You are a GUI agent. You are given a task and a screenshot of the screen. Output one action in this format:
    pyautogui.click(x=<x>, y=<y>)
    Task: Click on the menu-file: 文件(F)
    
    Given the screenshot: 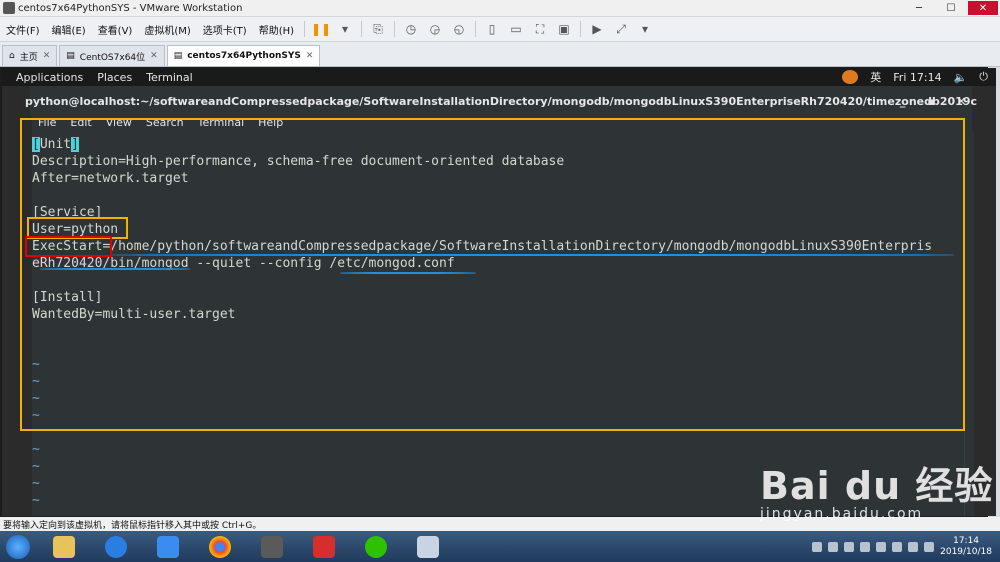 What is the action you would take?
    pyautogui.click(x=23, y=29)
    